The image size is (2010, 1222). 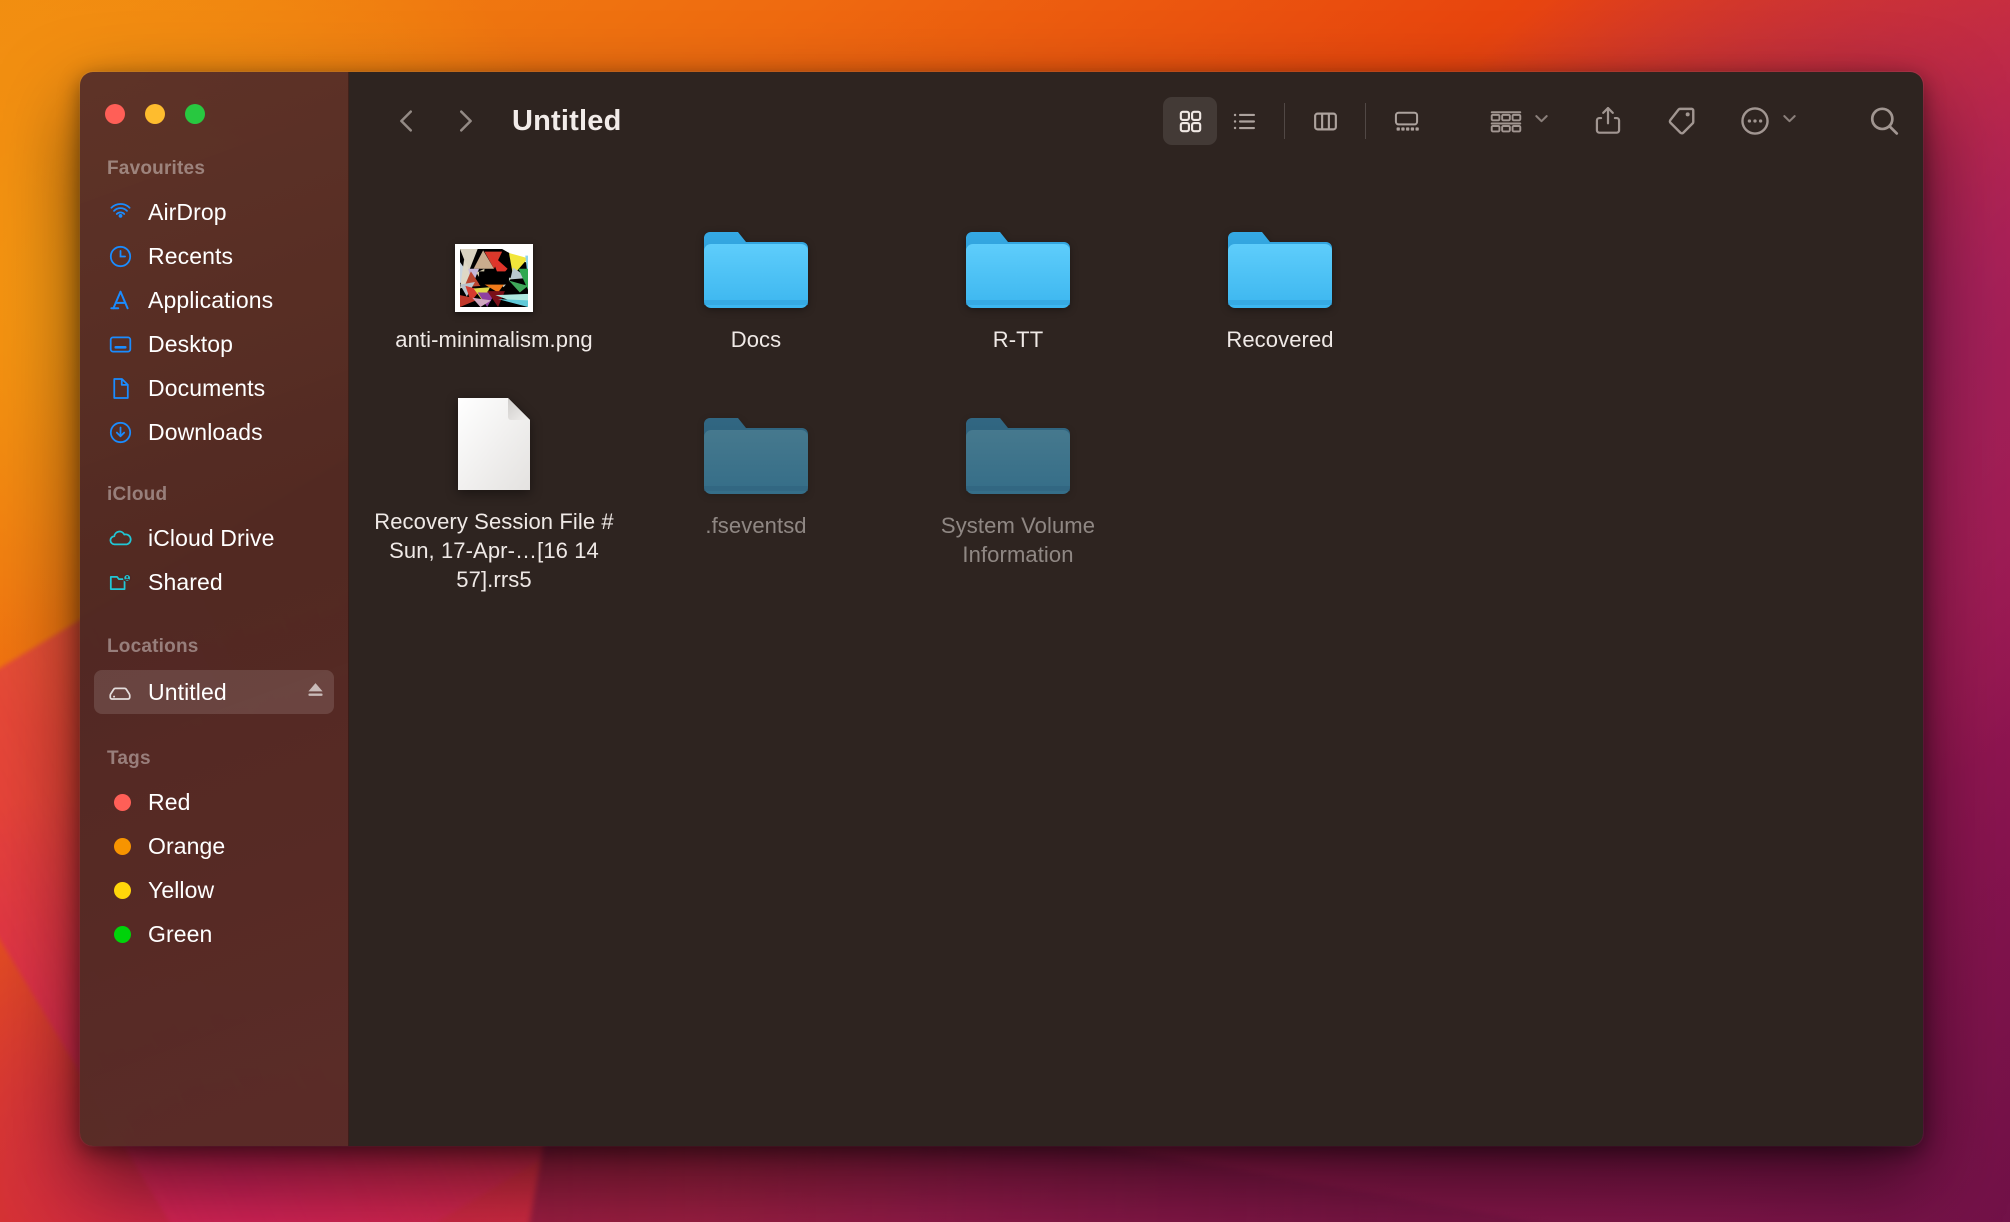 I want to click on forward-button, so click(x=465, y=121).